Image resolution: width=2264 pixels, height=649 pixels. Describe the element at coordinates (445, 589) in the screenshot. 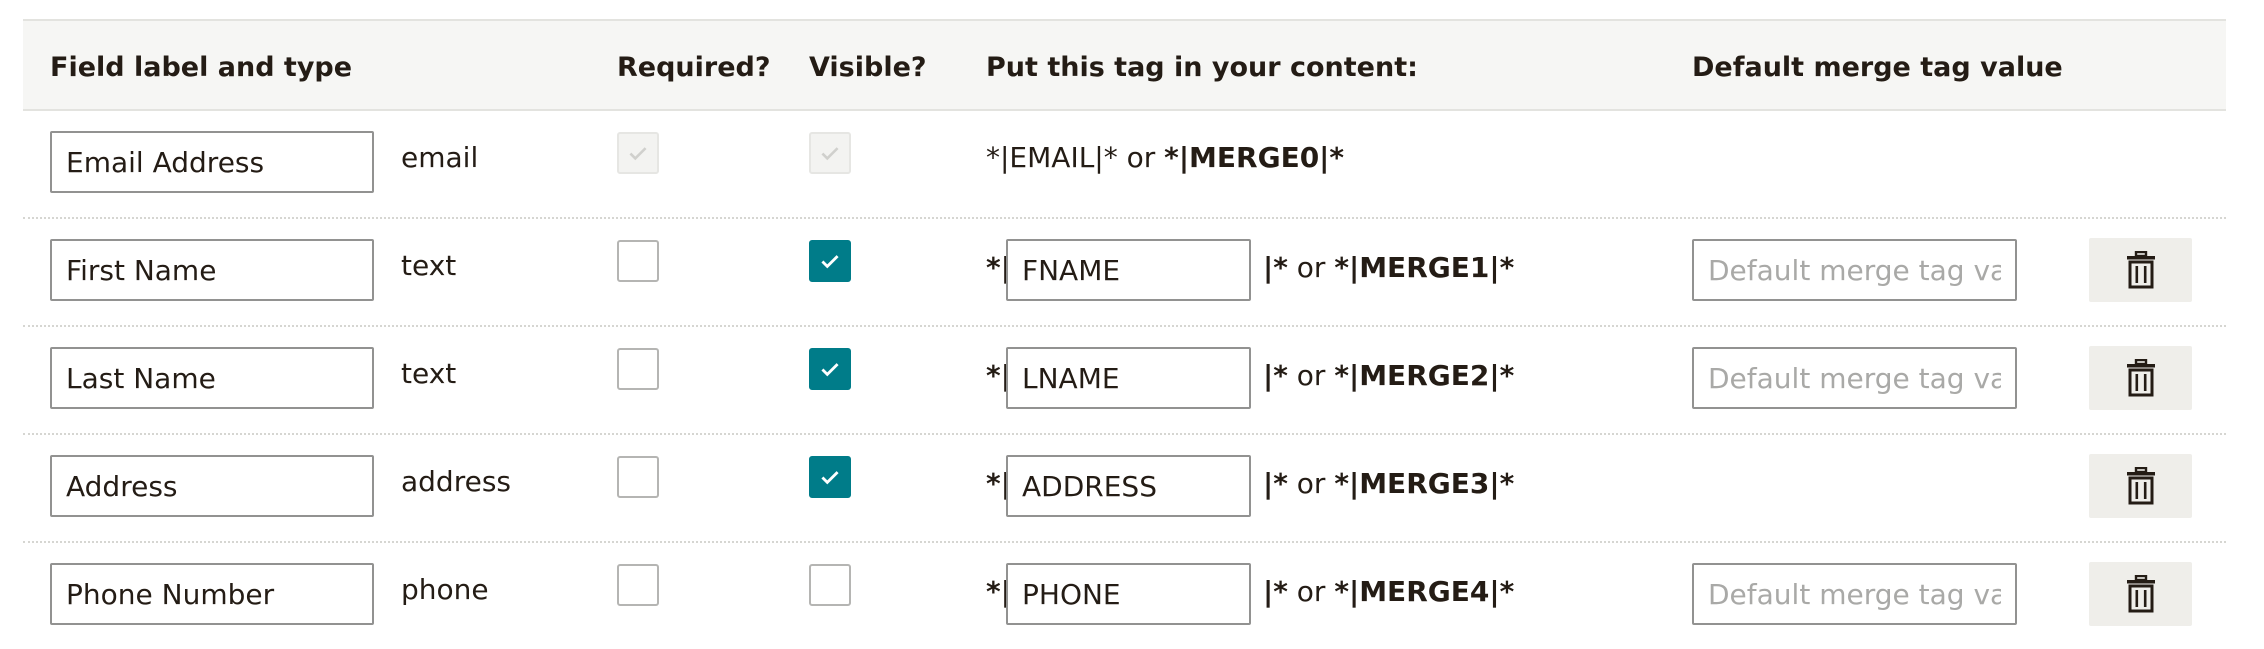

I see `field-type: phone` at that location.